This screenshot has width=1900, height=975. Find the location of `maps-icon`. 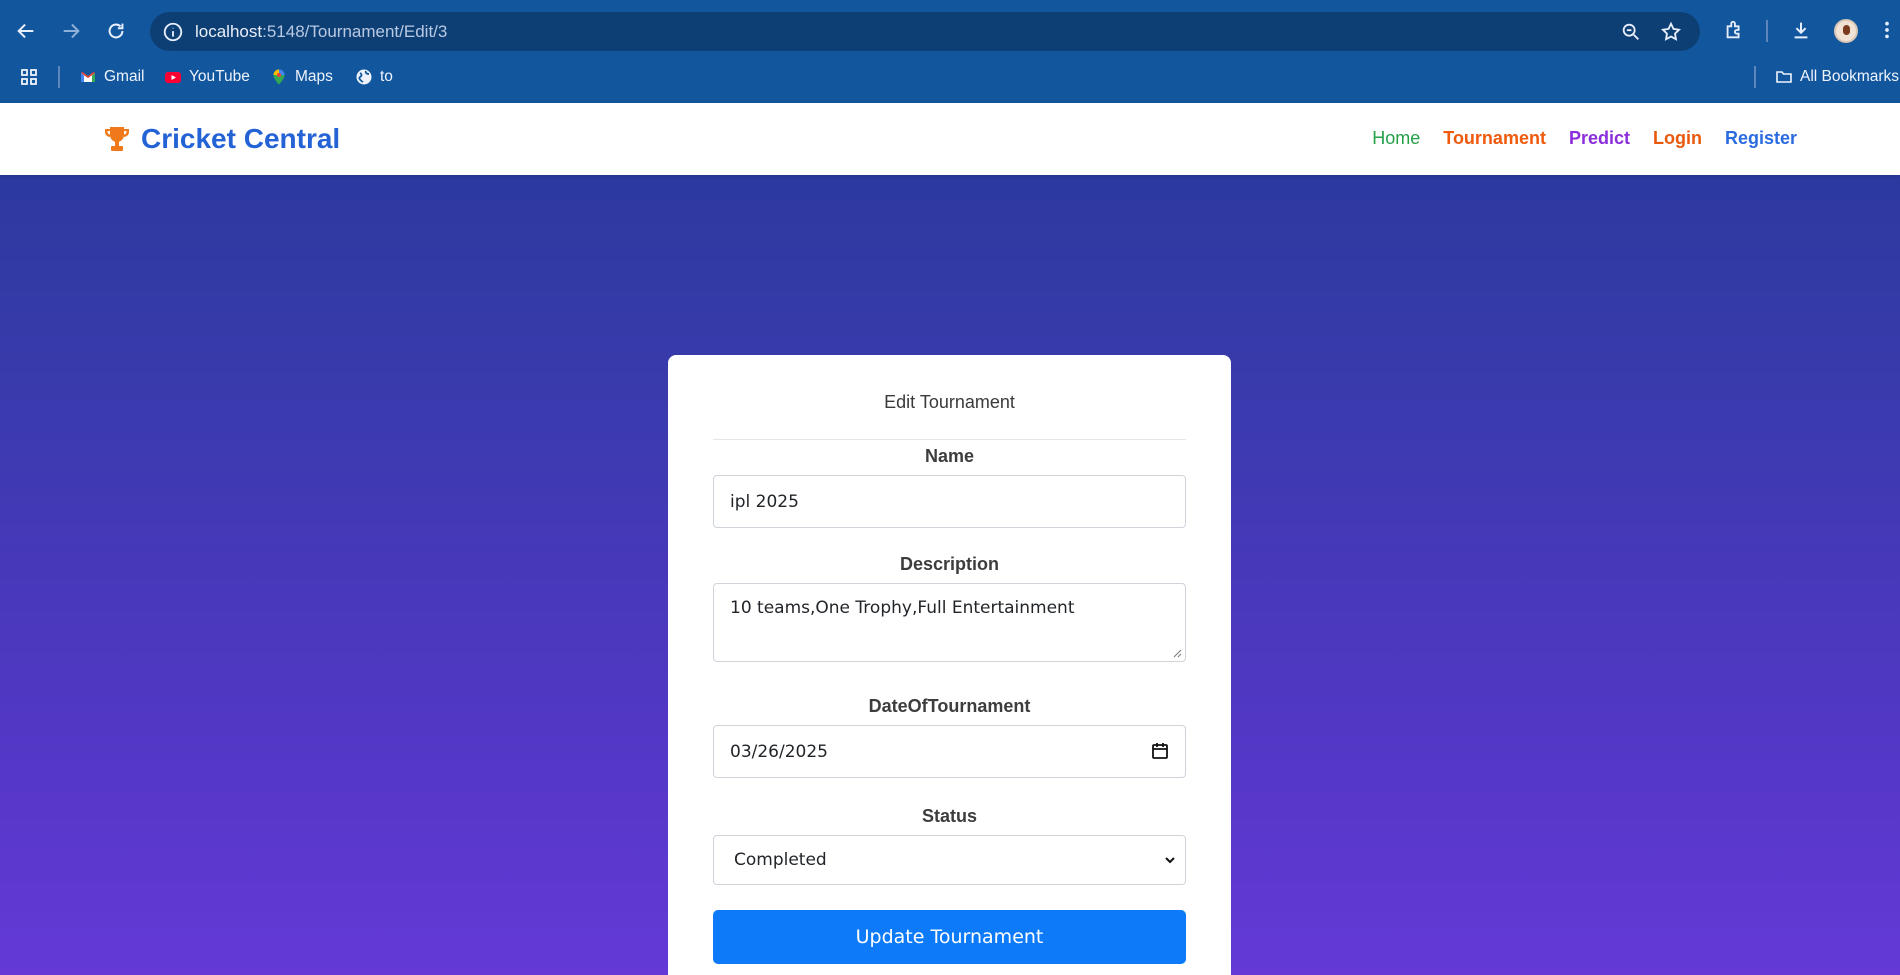

maps-icon is located at coordinates (279, 77).